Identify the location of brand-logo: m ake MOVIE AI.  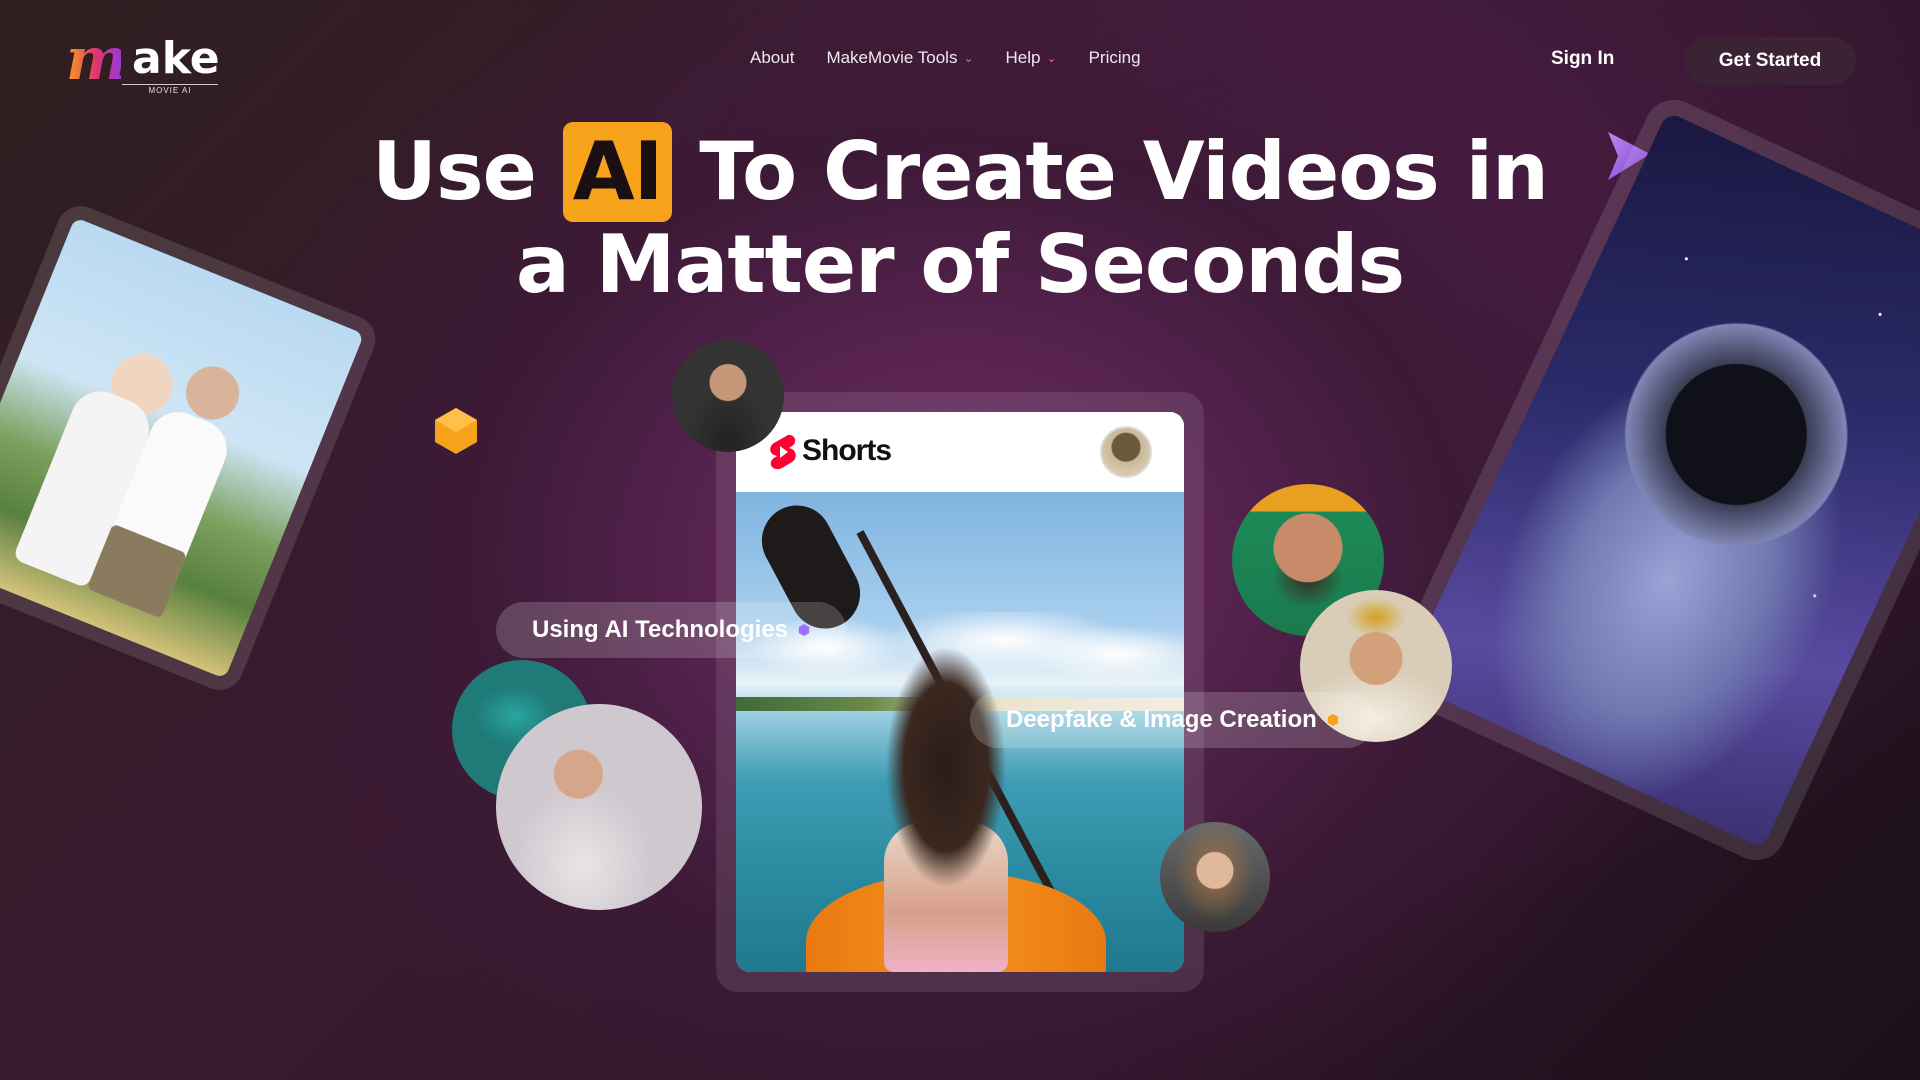
(146, 60).